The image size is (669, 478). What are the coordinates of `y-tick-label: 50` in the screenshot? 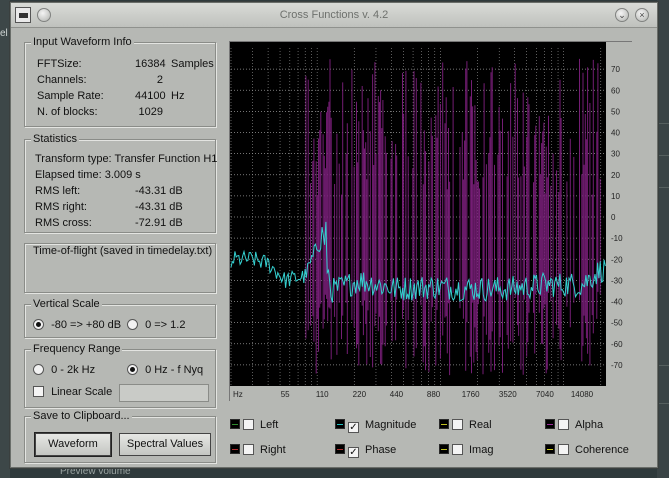 It's located at (615, 111).